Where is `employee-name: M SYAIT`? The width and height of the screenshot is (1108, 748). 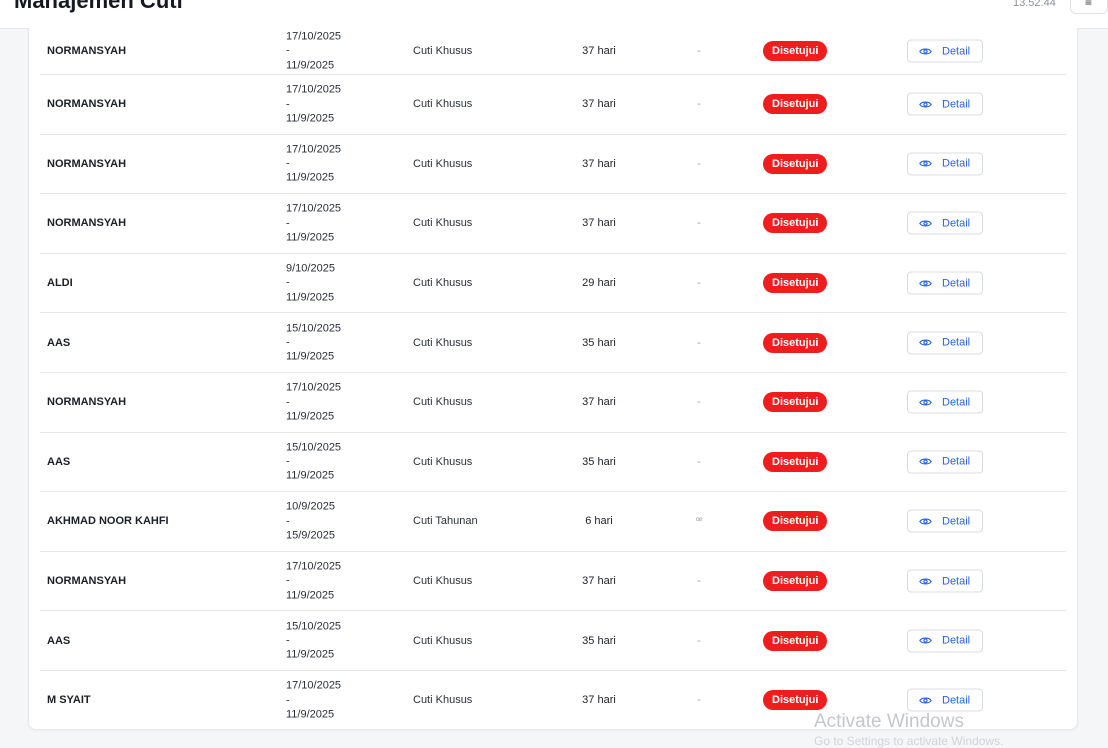
employee-name: M SYAIT is located at coordinates (69, 700).